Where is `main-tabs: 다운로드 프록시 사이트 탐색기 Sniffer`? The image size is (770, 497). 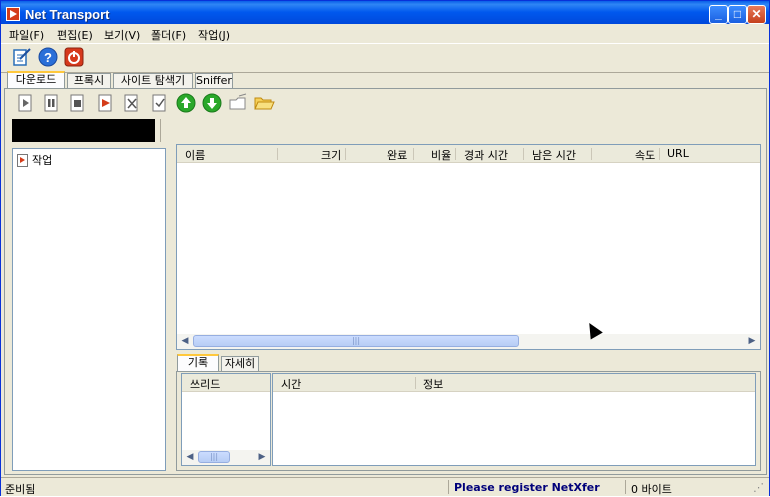 main-tabs: 다운로드 프록시 사이트 탐색기 Sniffer is located at coordinates (385, 80).